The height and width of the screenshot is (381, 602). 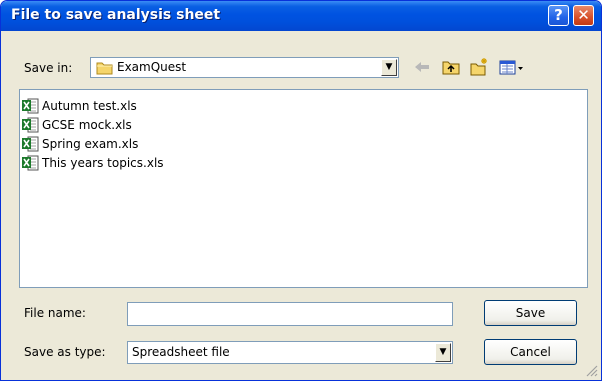 I want to click on file-item: Autumn test.xls, so click(x=79, y=106).